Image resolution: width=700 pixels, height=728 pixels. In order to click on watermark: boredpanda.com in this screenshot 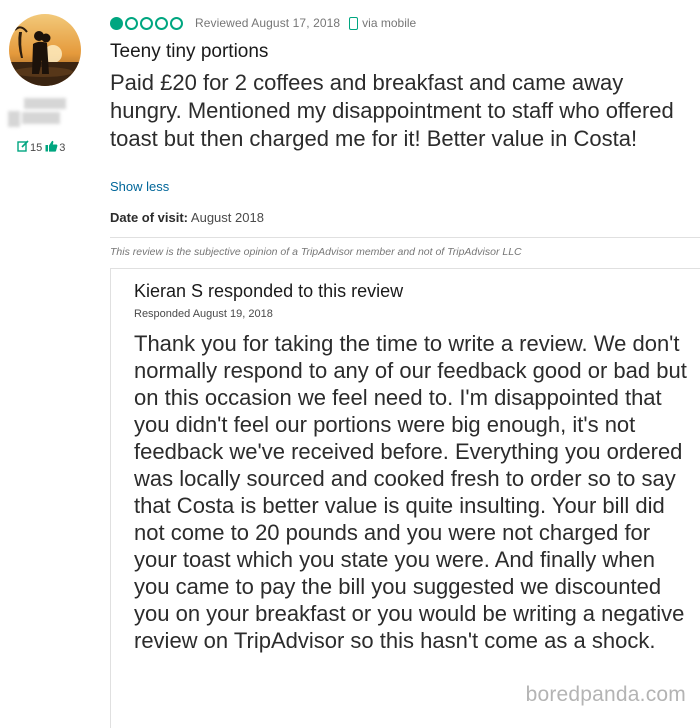, I will do `click(602, 695)`.